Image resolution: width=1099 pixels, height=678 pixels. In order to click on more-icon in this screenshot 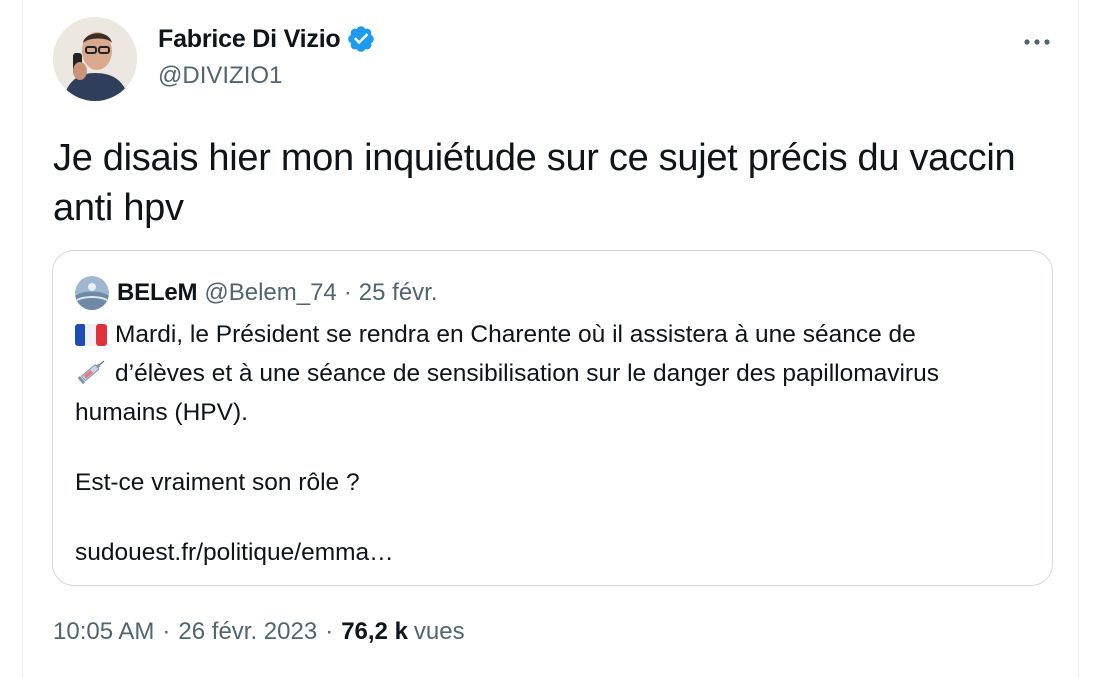, I will do `click(1037, 42)`.